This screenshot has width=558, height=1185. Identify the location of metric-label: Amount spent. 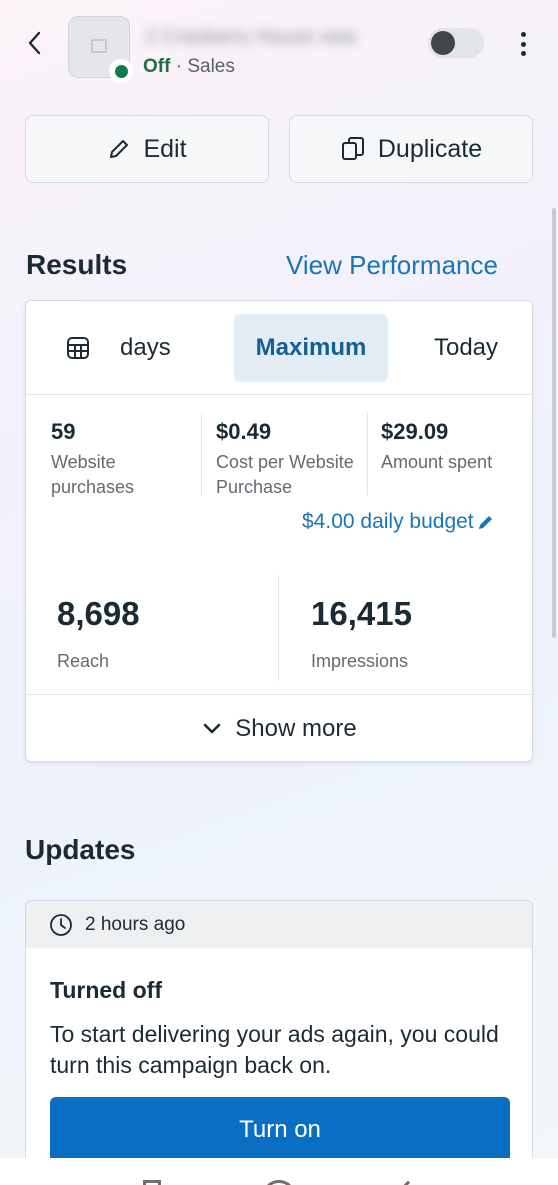
(437, 462).